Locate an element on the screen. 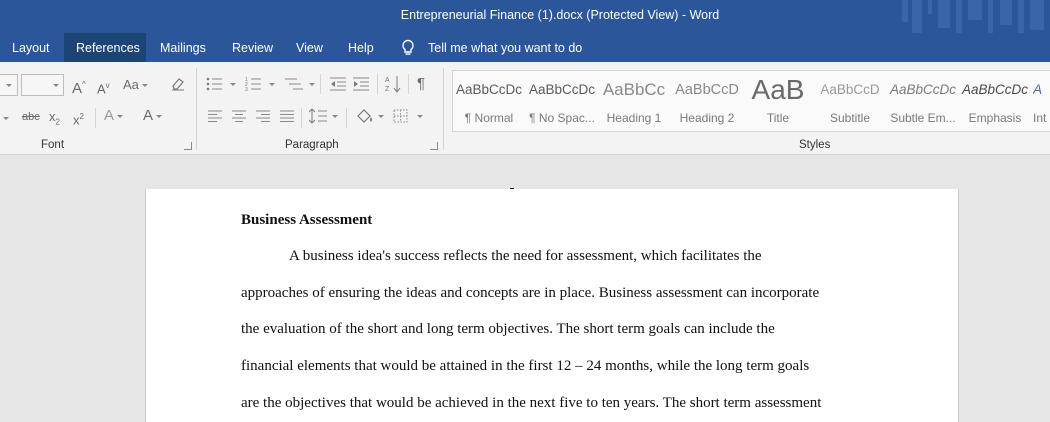 The image size is (1050, 422). style-heading-1: AaBbCc Heading 1 is located at coordinates (634, 102).